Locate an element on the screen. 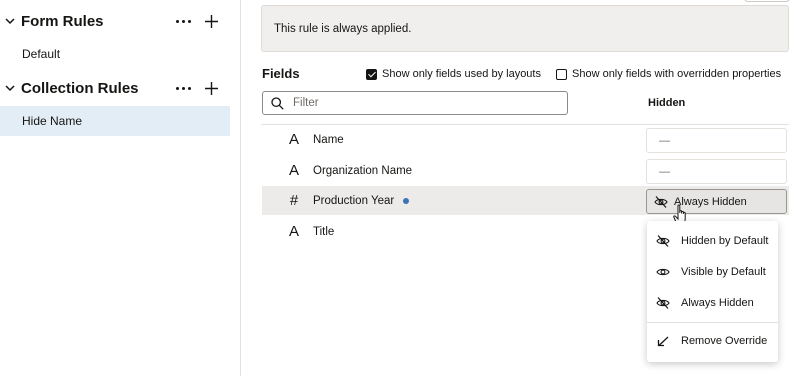  menu-item-label: Hidden by Default is located at coordinates (725, 241).